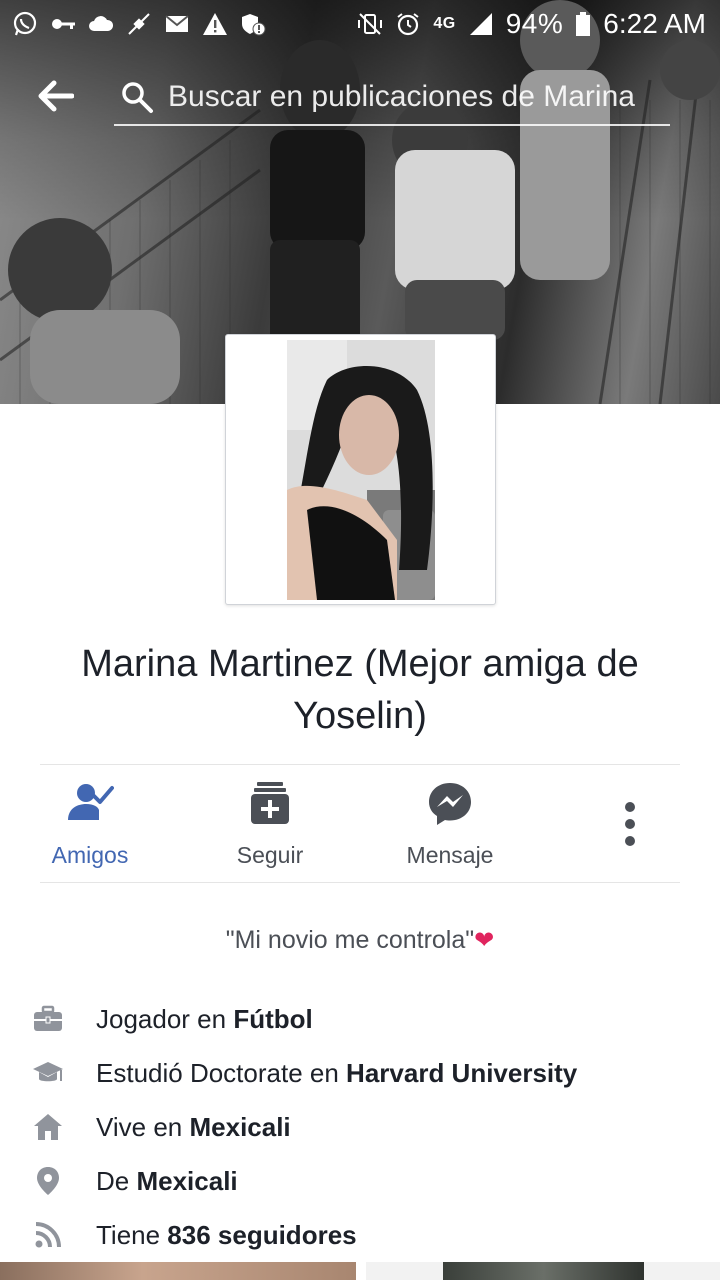  I want to click on battery-percentage: 94%, so click(534, 23).